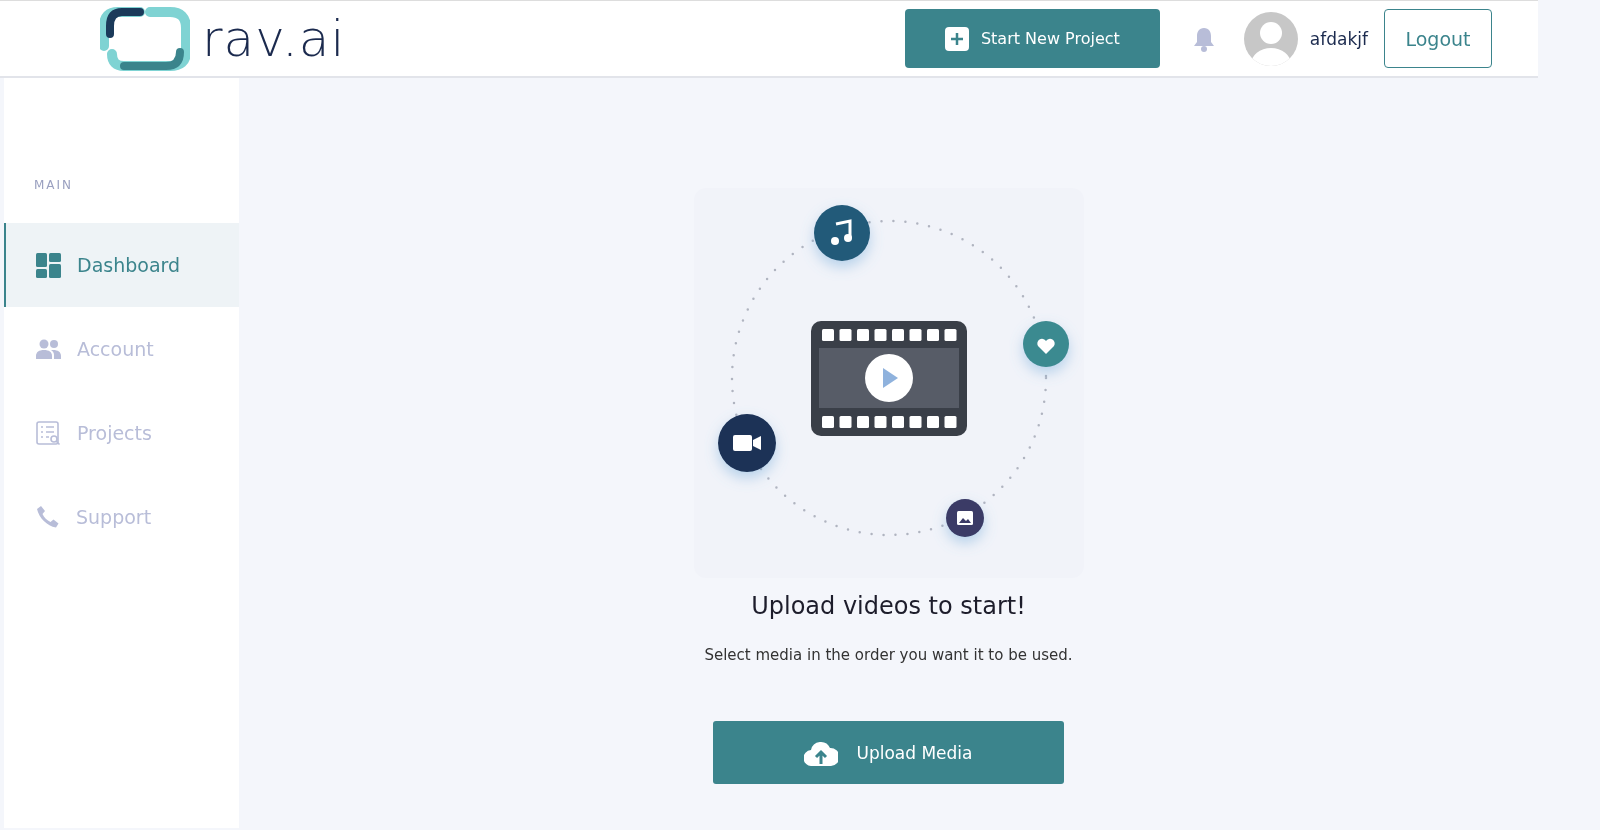 Image resolution: width=1600 pixels, height=830 pixels. Describe the element at coordinates (888, 655) in the screenshot. I see `empty-state-subtitle: Select media in the order you want it to be used.` at that location.